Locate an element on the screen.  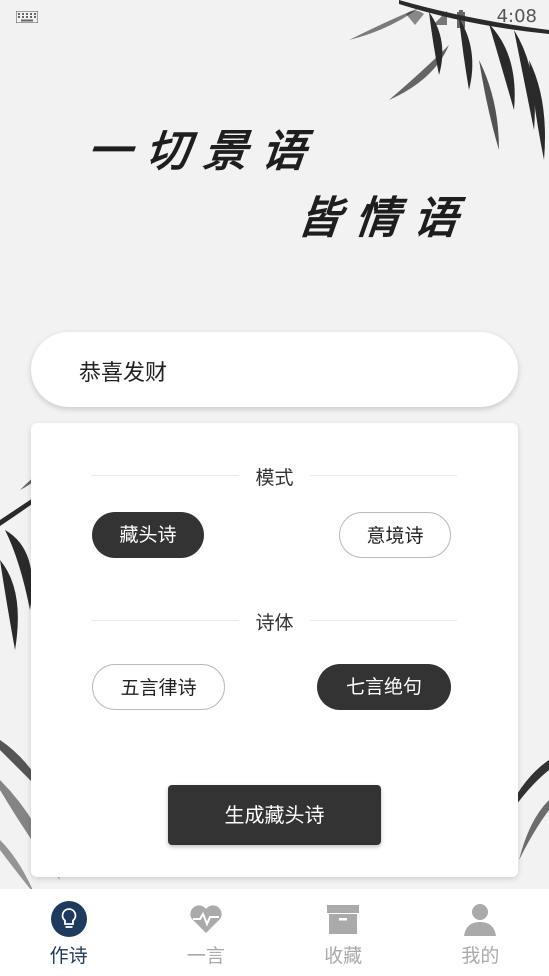
heartbeat-icon is located at coordinates (206, 919).